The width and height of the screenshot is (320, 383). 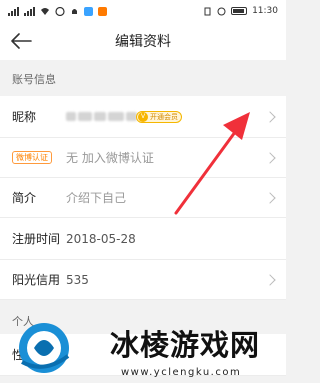 What do you see at coordinates (44, 348) in the screenshot?
I see `watermark-logo-icon` at bounding box center [44, 348].